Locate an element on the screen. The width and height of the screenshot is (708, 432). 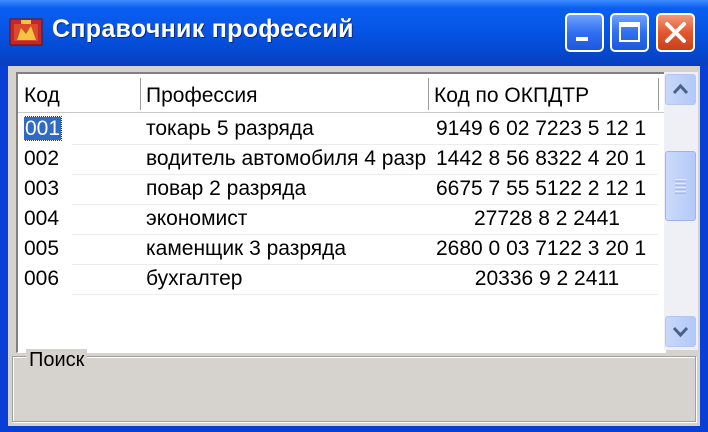
row-divider is located at coordinates (365, 294).